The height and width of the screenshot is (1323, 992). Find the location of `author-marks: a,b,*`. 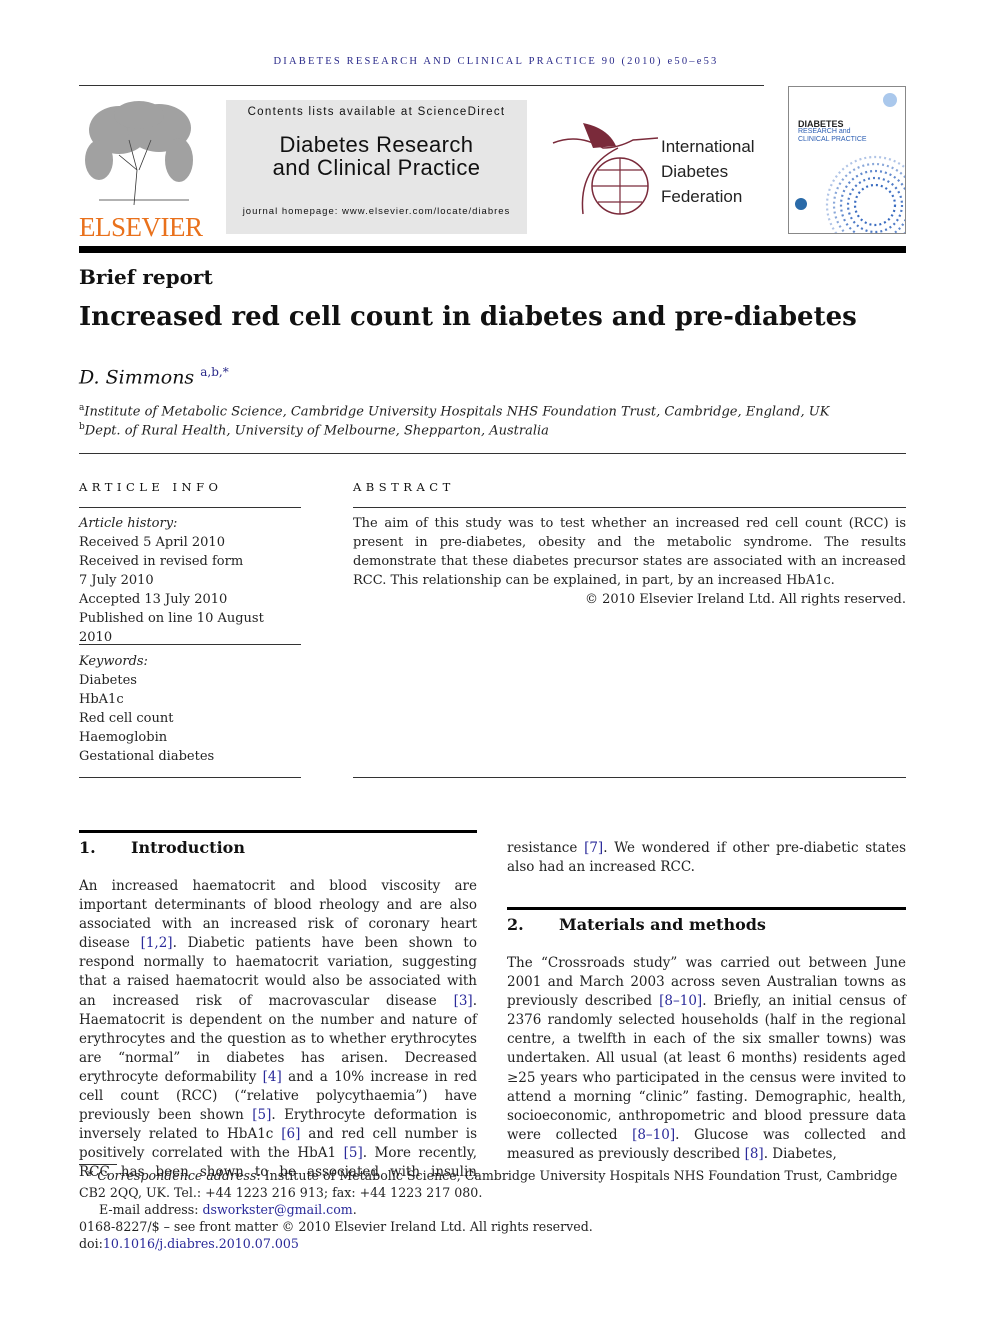

author-marks: a,b,* is located at coordinates (214, 372).